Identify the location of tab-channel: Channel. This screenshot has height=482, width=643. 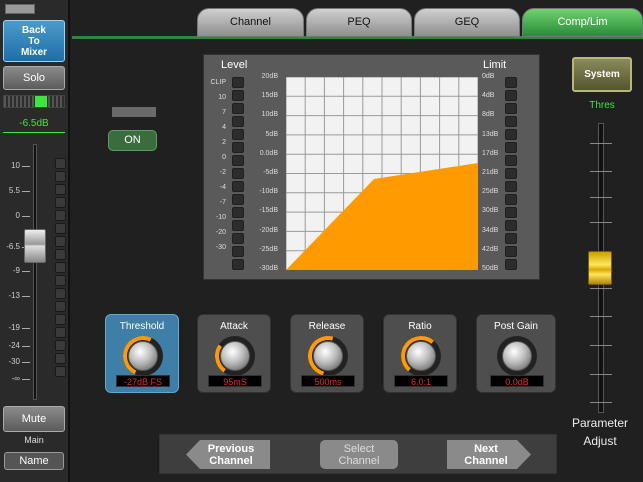
(250, 22).